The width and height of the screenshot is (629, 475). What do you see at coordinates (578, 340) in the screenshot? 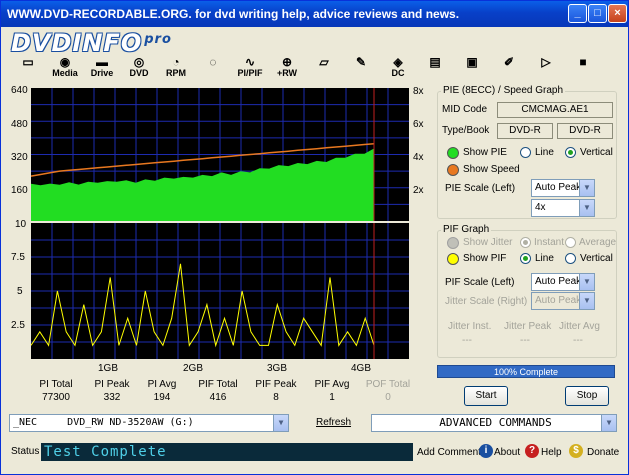
I see `jitter-avg-value: ---` at bounding box center [578, 340].